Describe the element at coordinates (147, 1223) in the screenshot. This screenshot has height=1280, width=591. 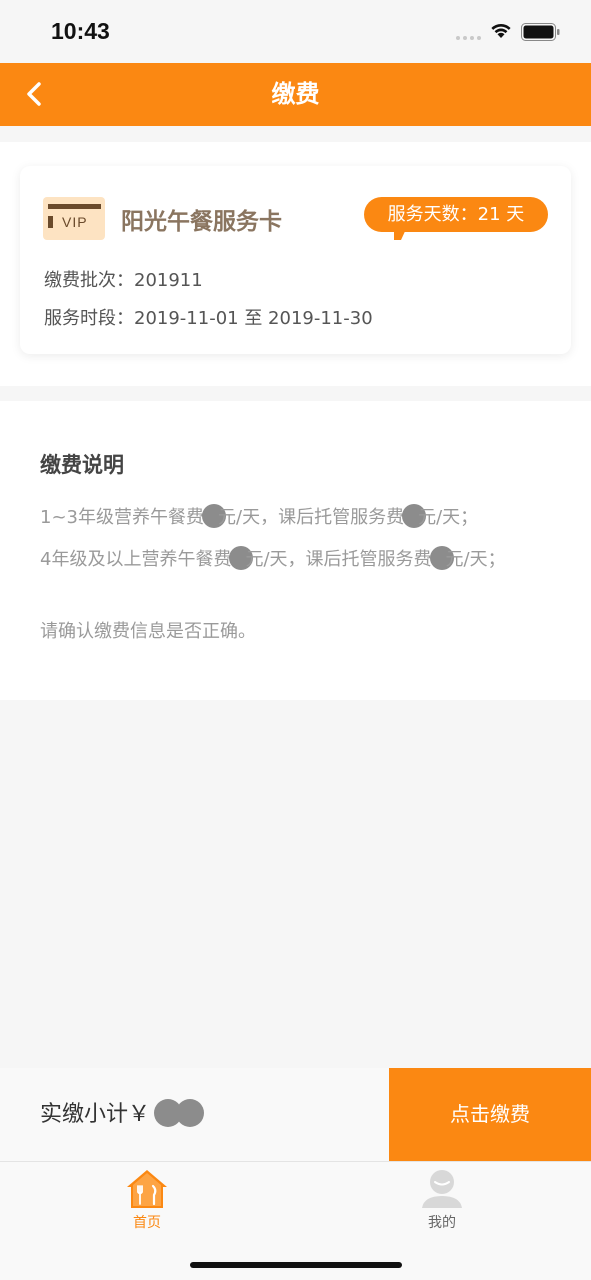
I see `tab-home-label: 首页` at that location.